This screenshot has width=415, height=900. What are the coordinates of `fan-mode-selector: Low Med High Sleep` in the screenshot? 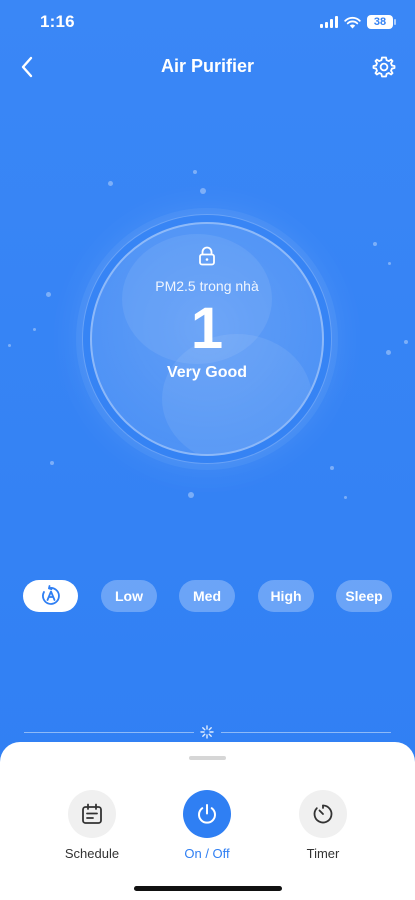 It's located at (207, 596).